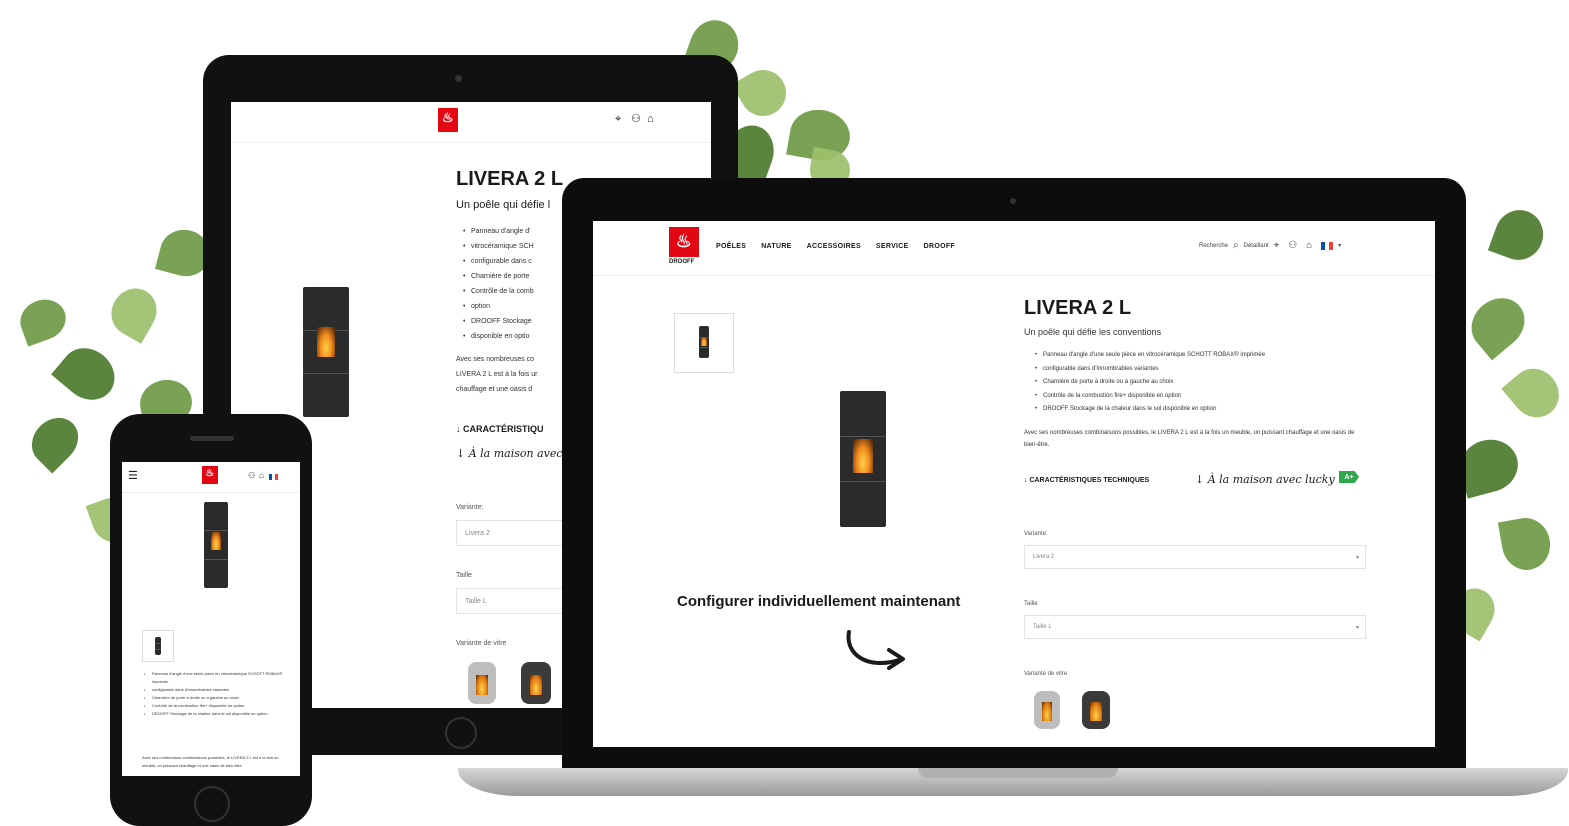 This screenshot has height=826, width=1569. I want to click on phone-product-image, so click(216, 545).